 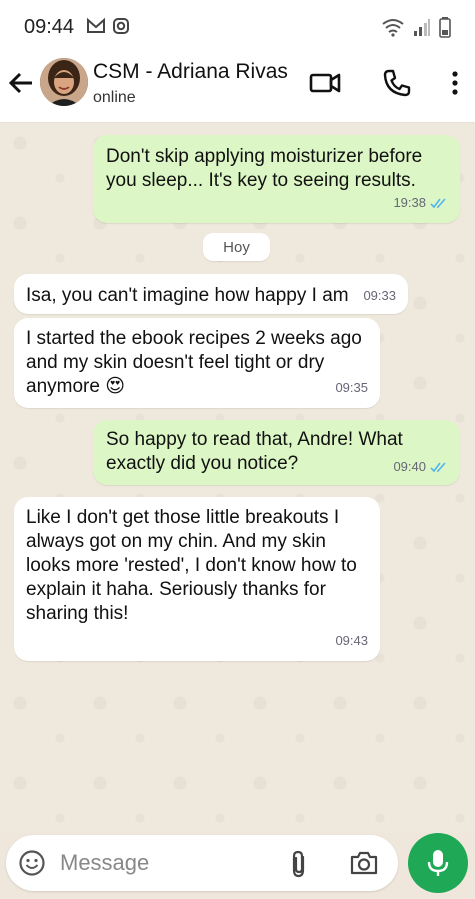 I want to click on contact-name: CSM - Adriana Rivas, so click(x=190, y=72).